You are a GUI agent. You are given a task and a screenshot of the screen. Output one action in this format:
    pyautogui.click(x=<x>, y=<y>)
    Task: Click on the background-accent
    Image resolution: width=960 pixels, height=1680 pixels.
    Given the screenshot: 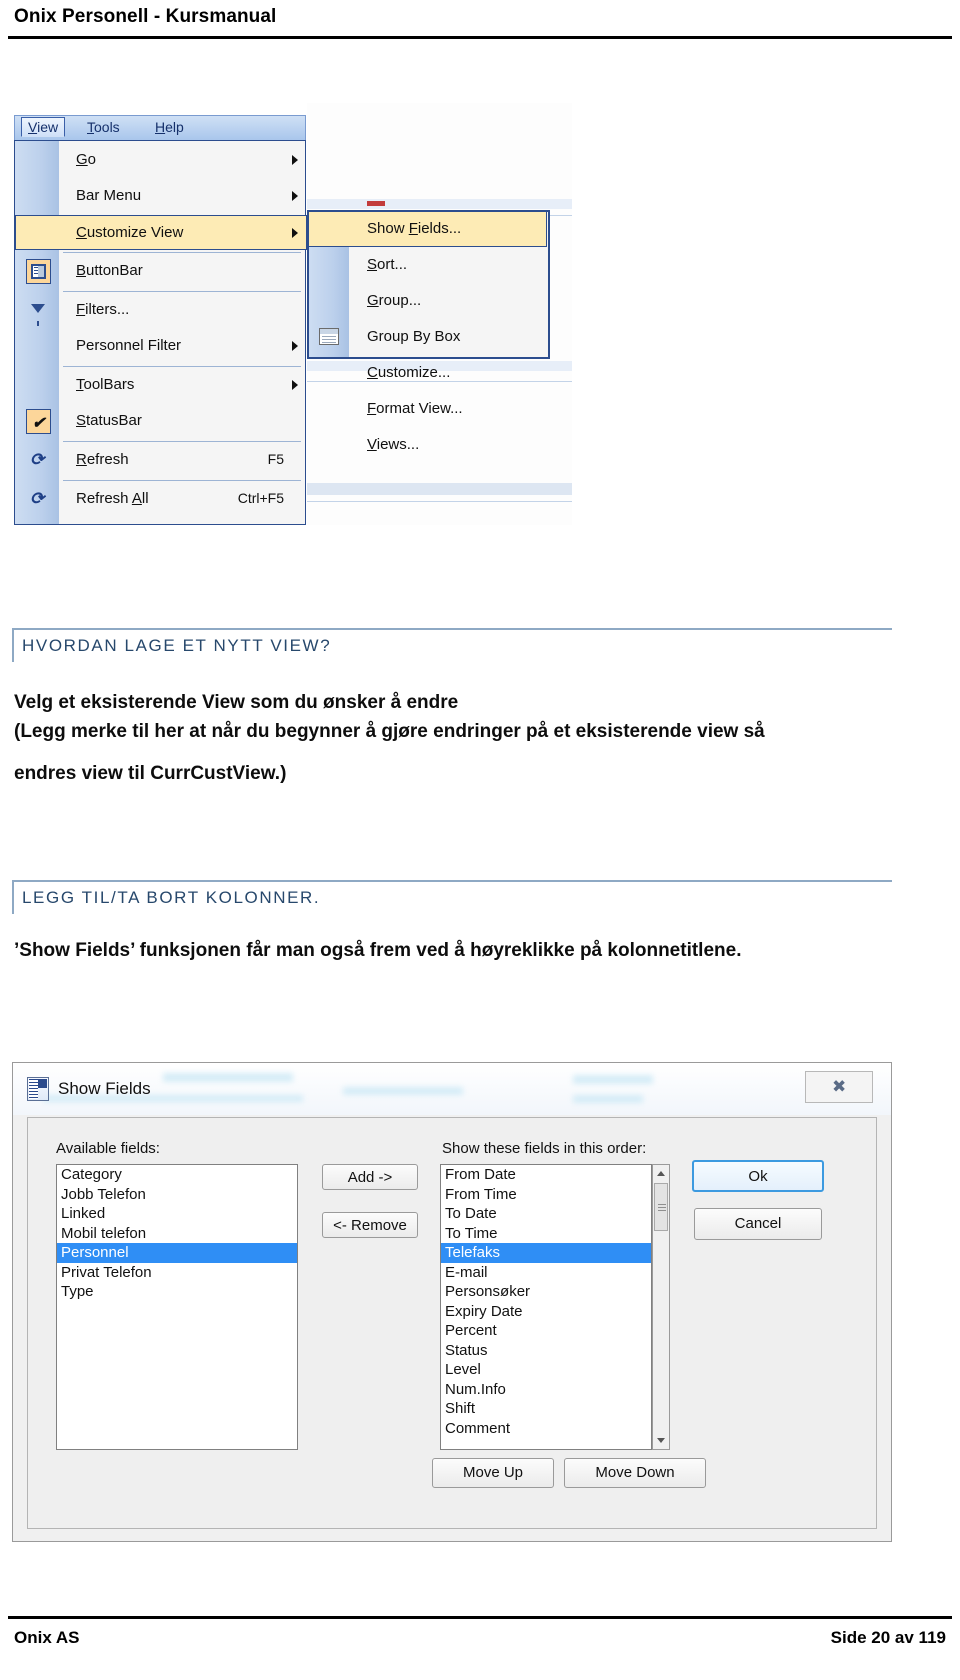 What is the action you would take?
    pyautogui.click(x=376, y=203)
    